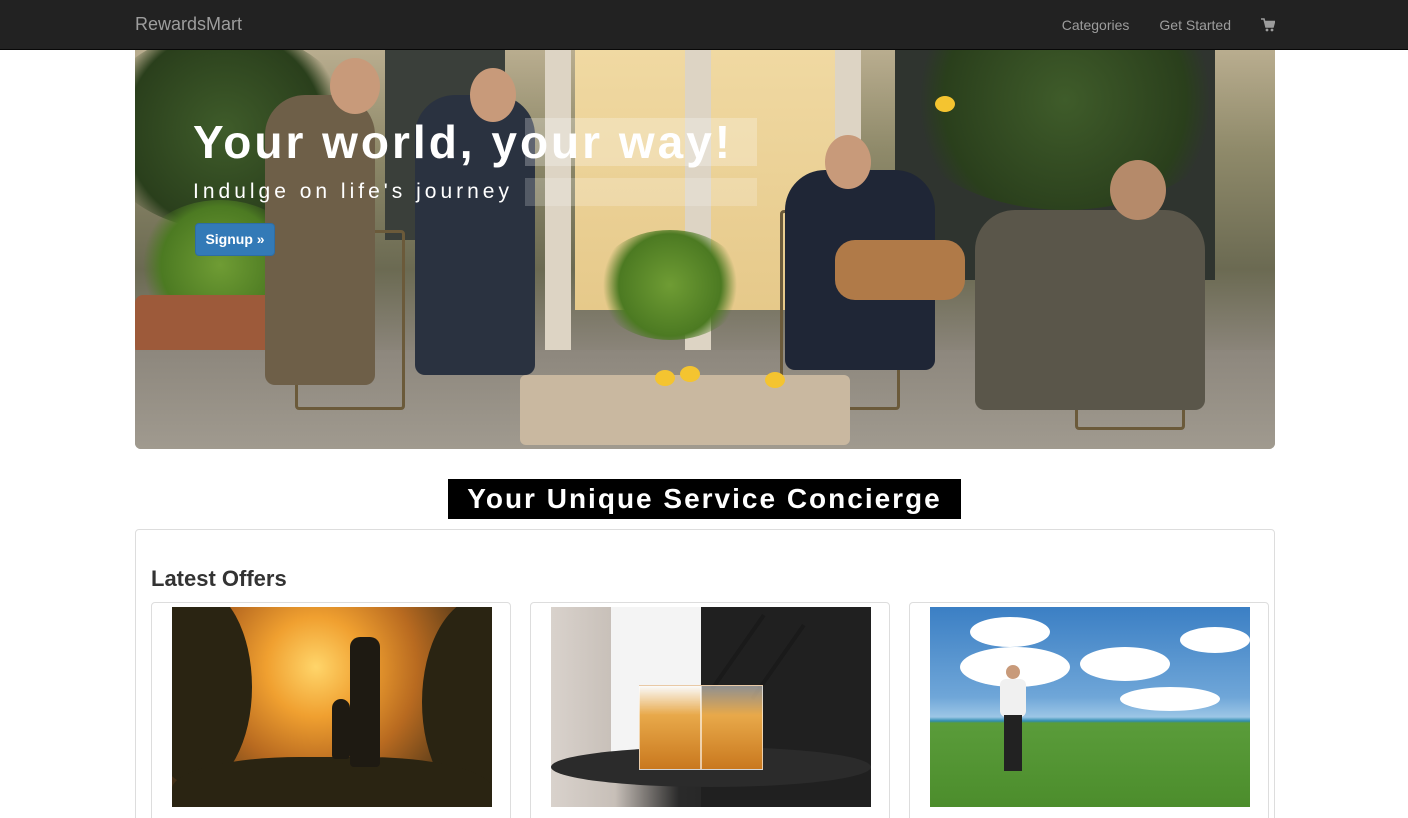 This screenshot has height=818, width=1408. What do you see at coordinates (332, 707) in the screenshot?
I see `offer-image-sunset` at bounding box center [332, 707].